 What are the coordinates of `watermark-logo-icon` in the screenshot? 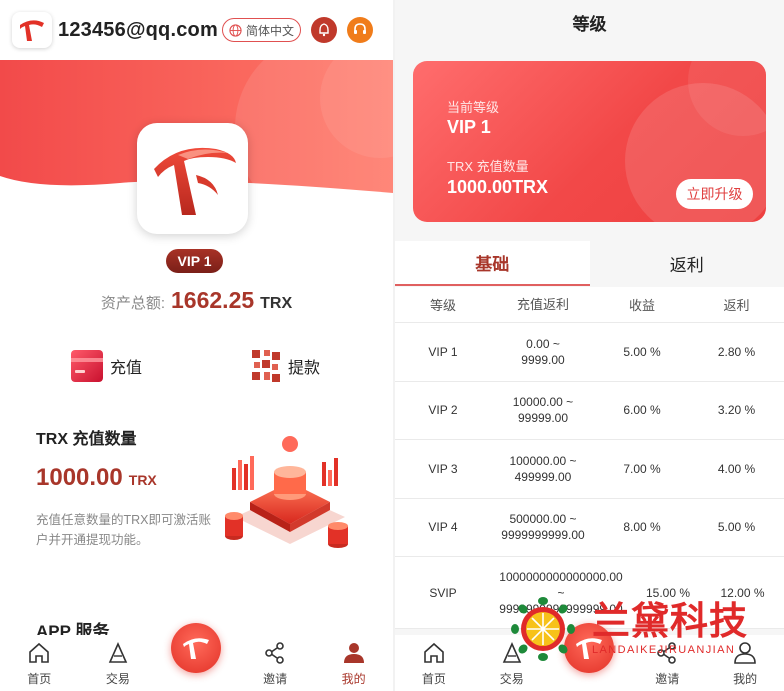 It's located at (543, 629).